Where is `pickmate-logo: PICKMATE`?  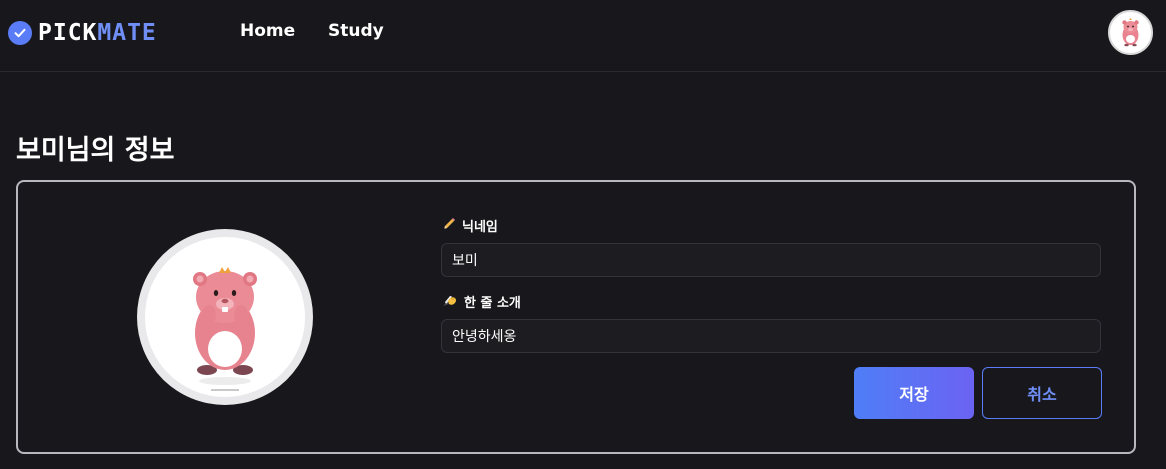 pickmate-logo: PICKMATE is located at coordinates (82, 33).